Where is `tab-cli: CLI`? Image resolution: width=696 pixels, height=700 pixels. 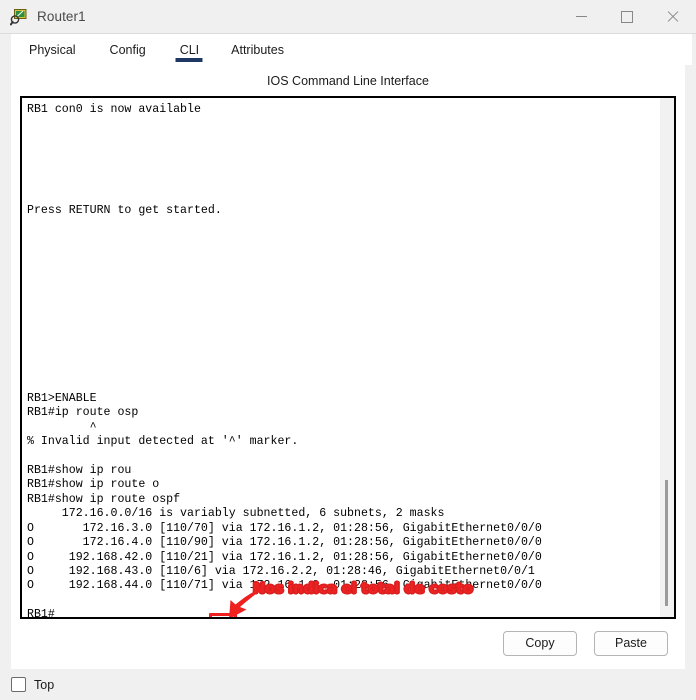
tab-cli: CLI is located at coordinates (189, 49).